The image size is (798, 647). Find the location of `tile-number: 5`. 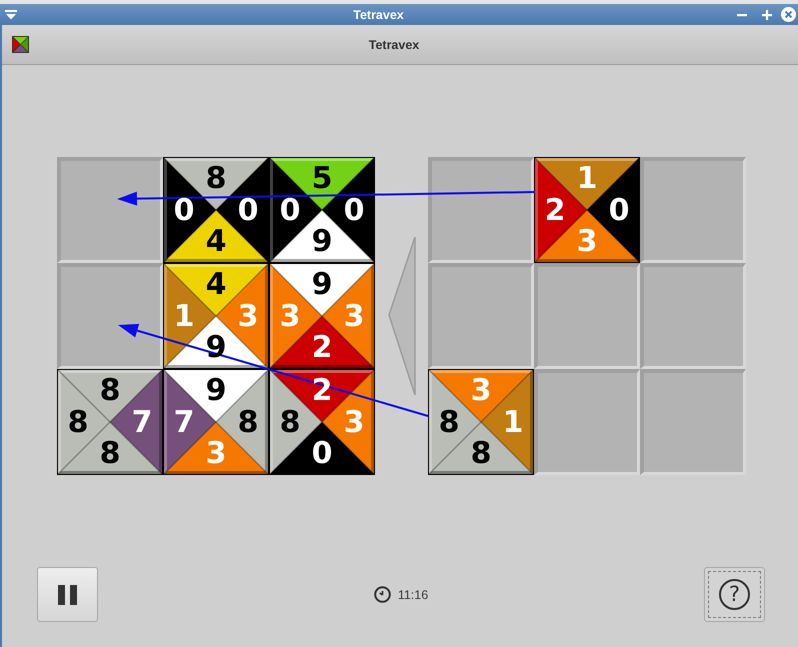

tile-number: 5 is located at coordinates (322, 179).